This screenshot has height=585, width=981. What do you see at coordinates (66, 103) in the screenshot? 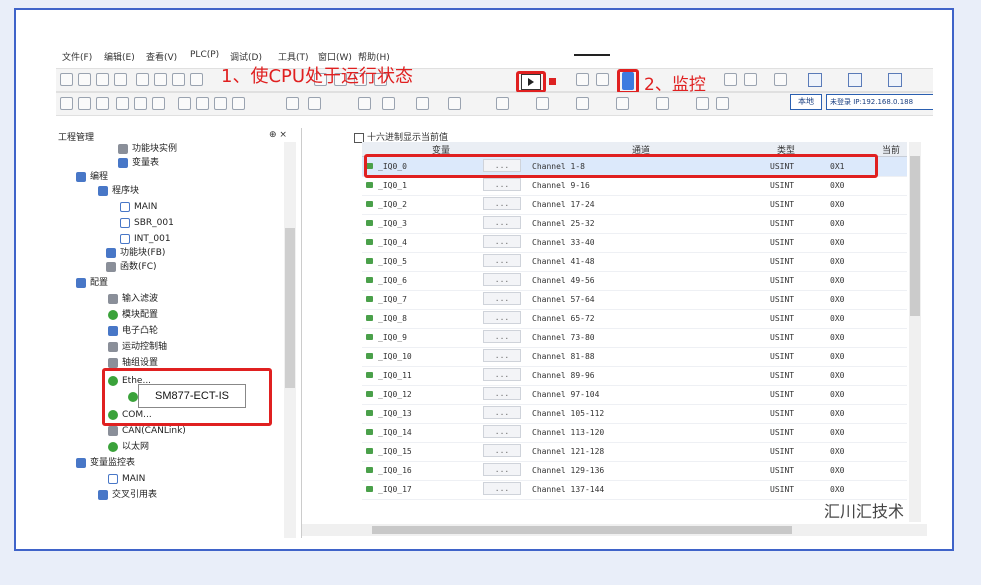
I see `ladder-icon` at bounding box center [66, 103].